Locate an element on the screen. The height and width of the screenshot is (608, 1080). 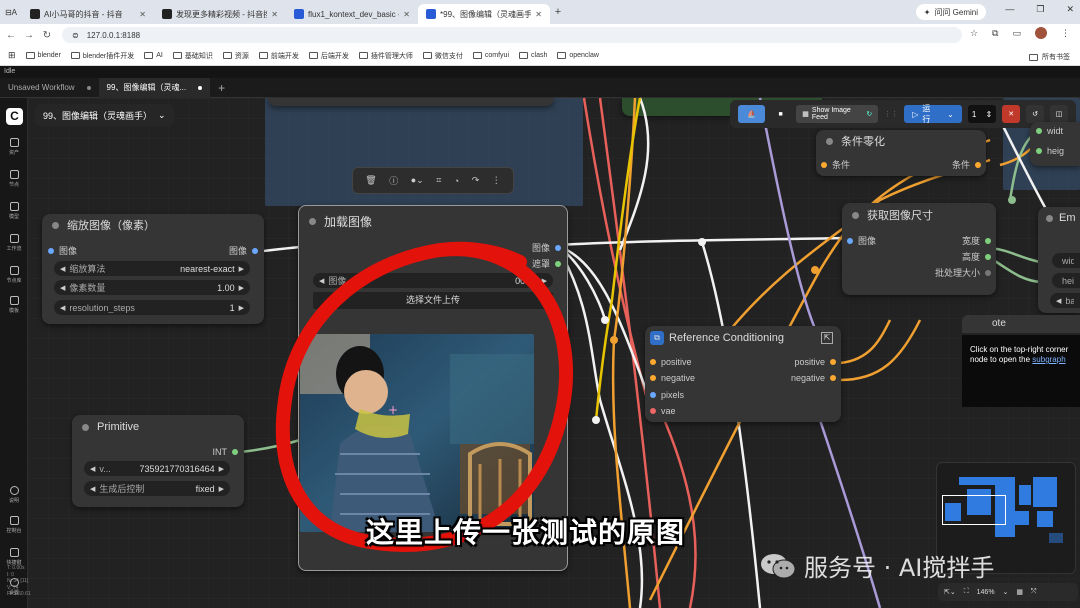
bookmark-item: clash is located at coordinates (533, 55).